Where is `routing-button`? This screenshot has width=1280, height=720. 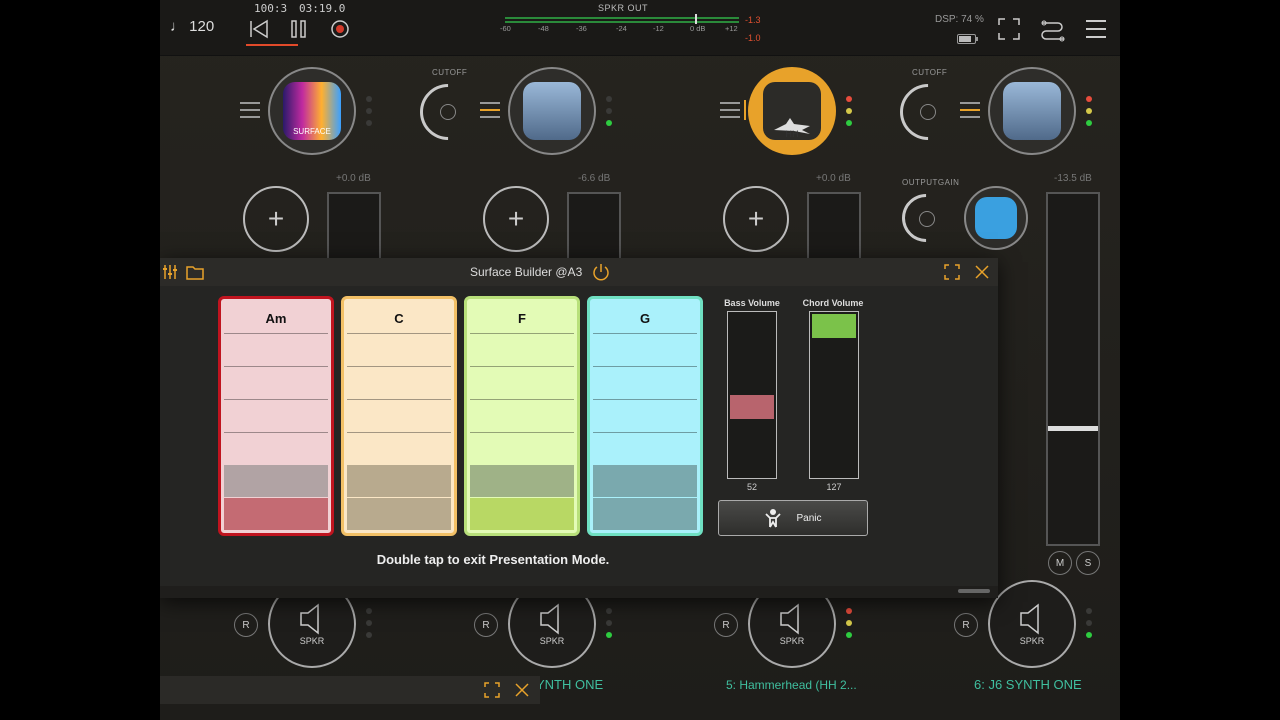 routing-button is located at coordinates (1053, 31).